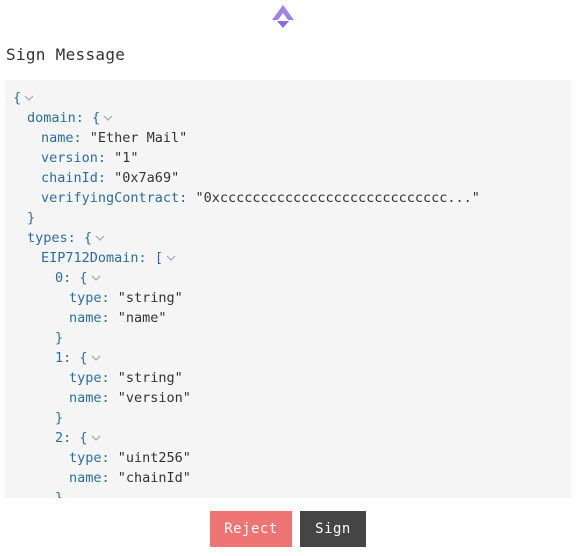 The height and width of the screenshot is (556, 579). What do you see at coordinates (337, 198) in the screenshot?
I see `json-value: "0xcccccccccccccccccccccccccccc..."` at bounding box center [337, 198].